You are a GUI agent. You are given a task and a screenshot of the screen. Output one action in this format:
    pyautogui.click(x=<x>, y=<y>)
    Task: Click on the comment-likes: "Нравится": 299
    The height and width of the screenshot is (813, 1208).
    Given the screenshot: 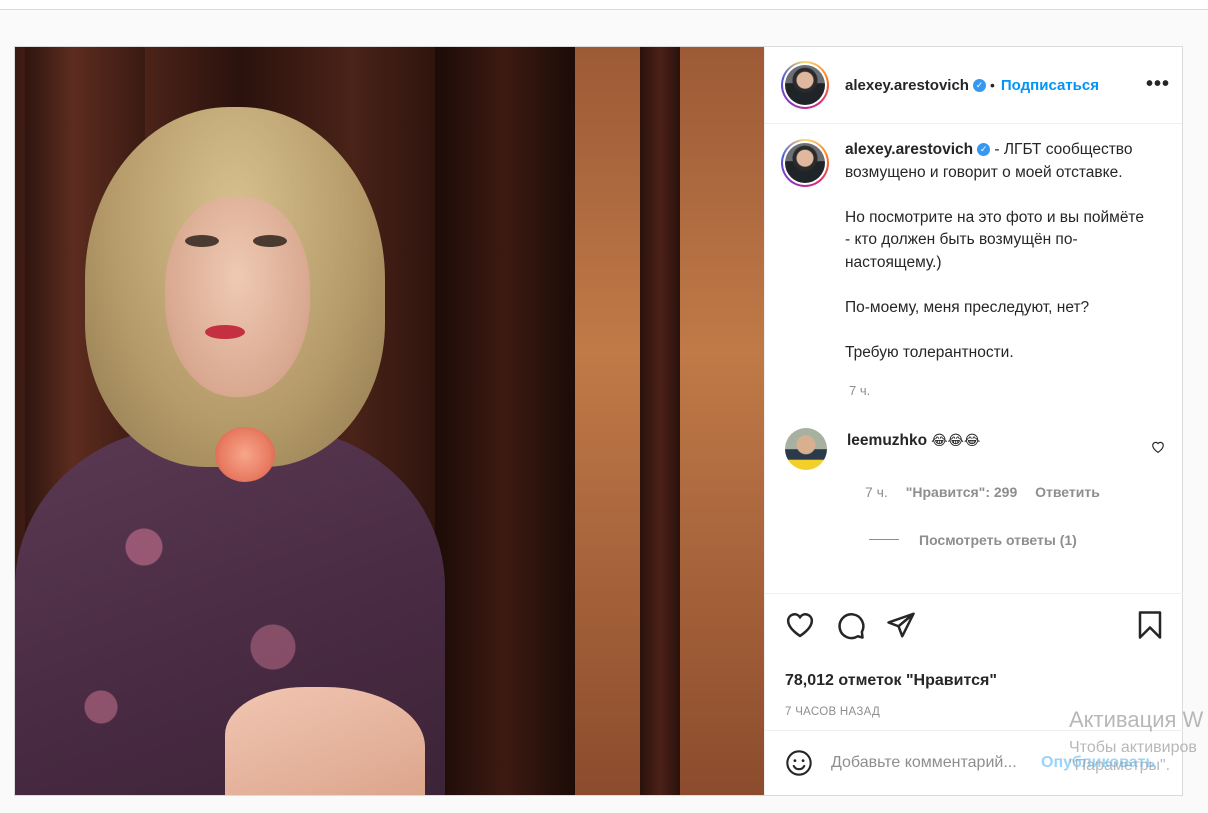 What is the action you would take?
    pyautogui.click(x=961, y=492)
    